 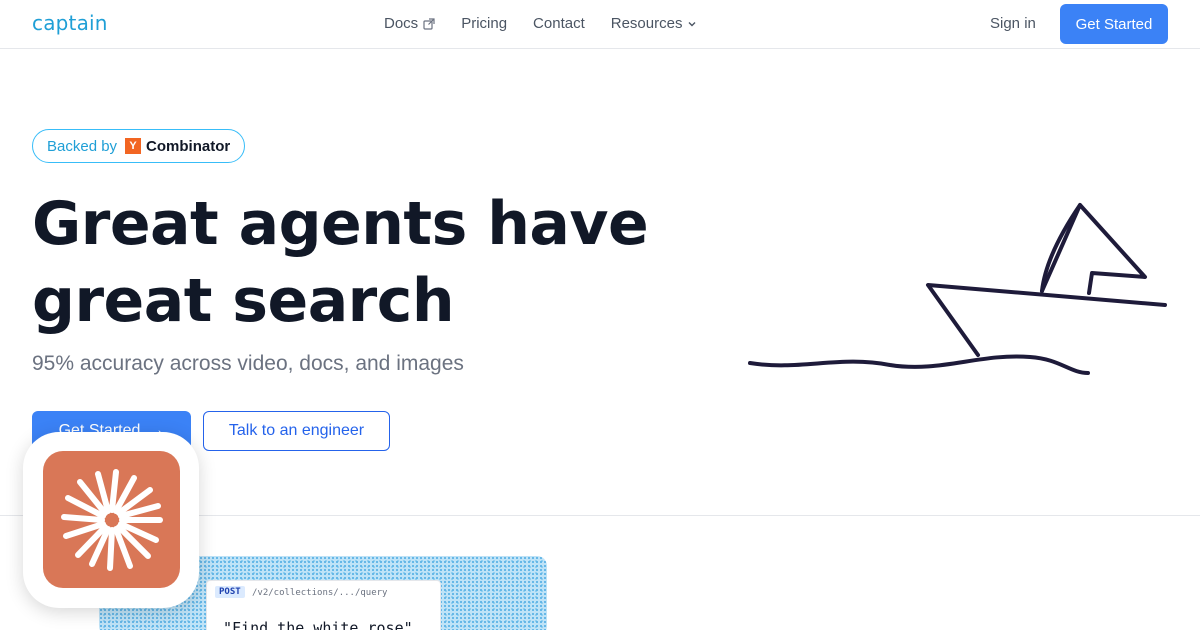 What do you see at coordinates (320, 593) in the screenshot?
I see `api-endpoint: /v2/collections/.../query` at bounding box center [320, 593].